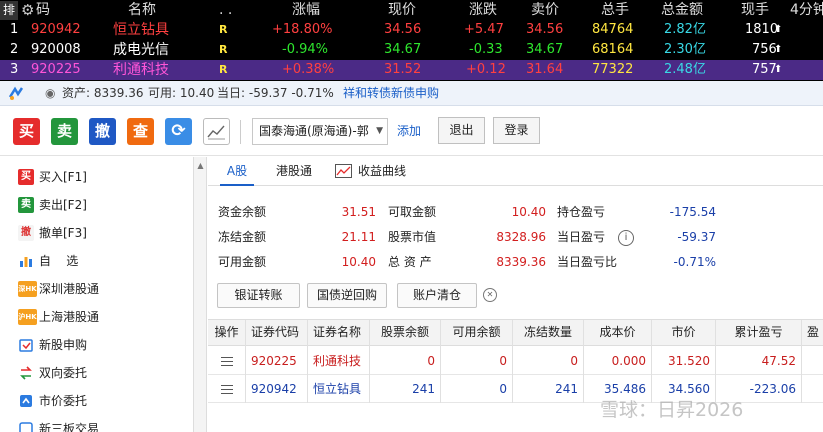 This screenshot has height=432, width=823. I want to click on up-arrow-icon: ⬆, so click(778, 69).